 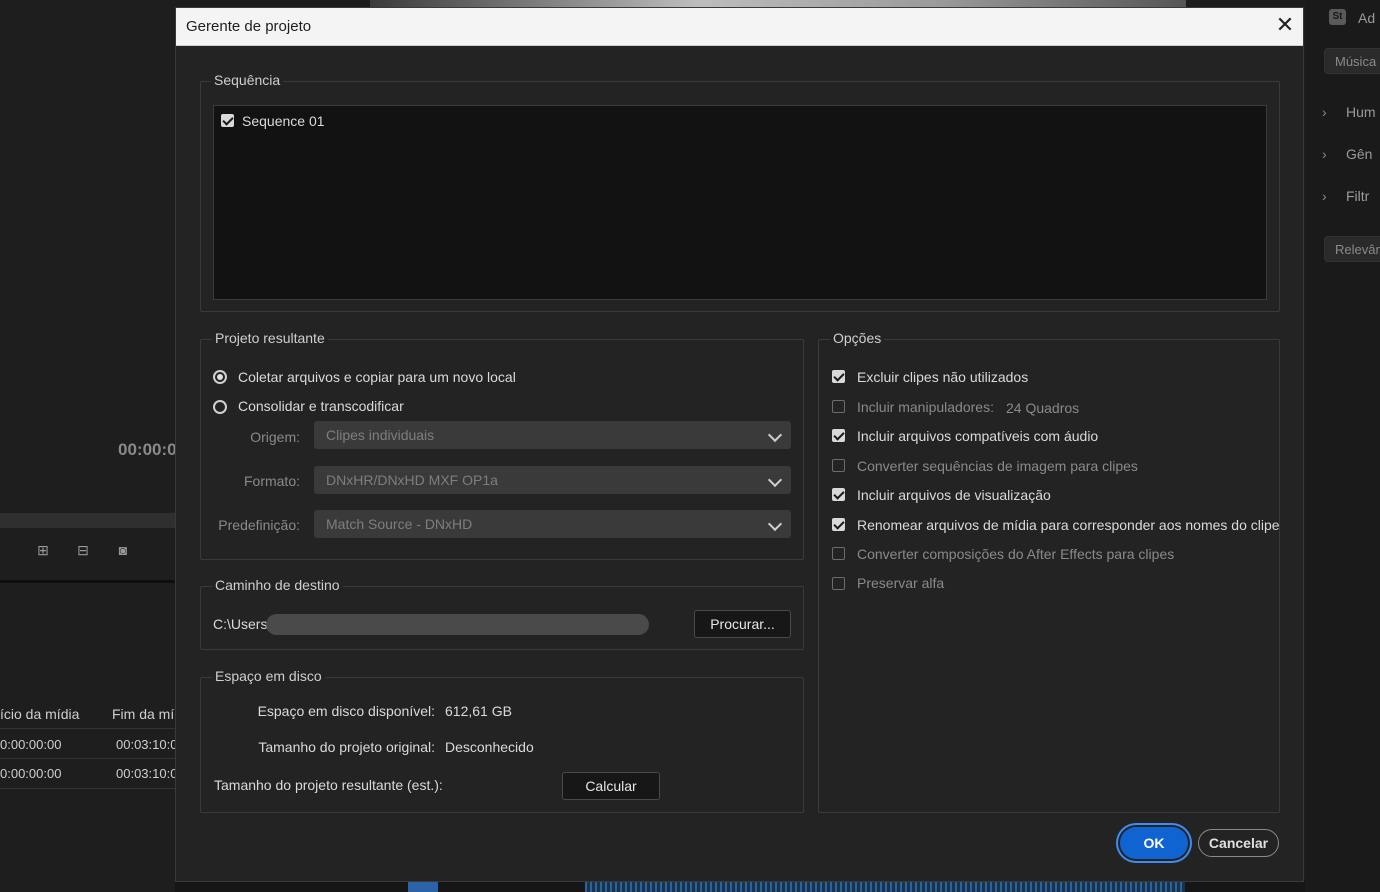 What do you see at coordinates (123, 550) in the screenshot?
I see `camera-icon: ◙` at bounding box center [123, 550].